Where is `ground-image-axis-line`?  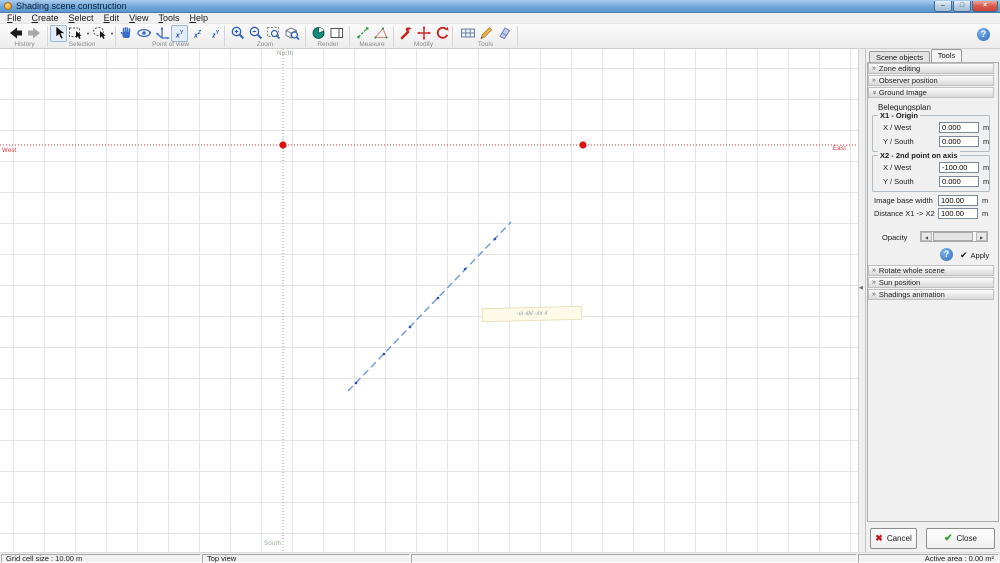
ground-image-axis-line is located at coordinates (429, 306).